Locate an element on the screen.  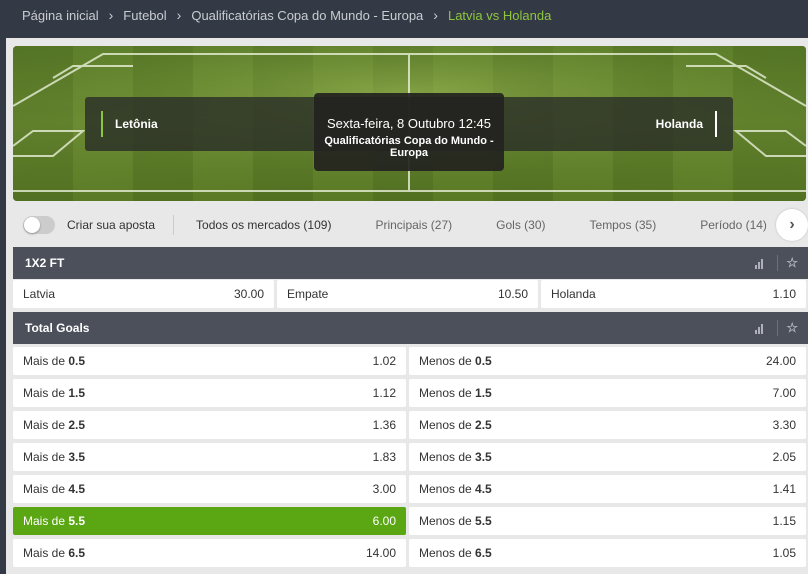
tab-period: Período (14) is located at coordinates (733, 225).